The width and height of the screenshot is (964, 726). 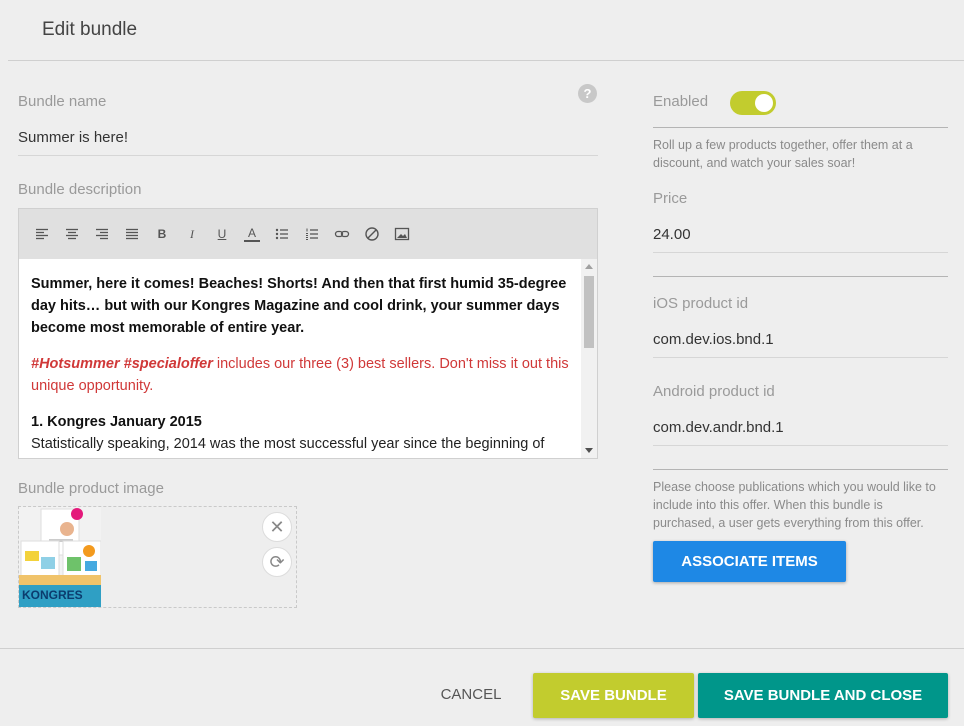 I want to click on android-id-label: Android product id, so click(x=714, y=391).